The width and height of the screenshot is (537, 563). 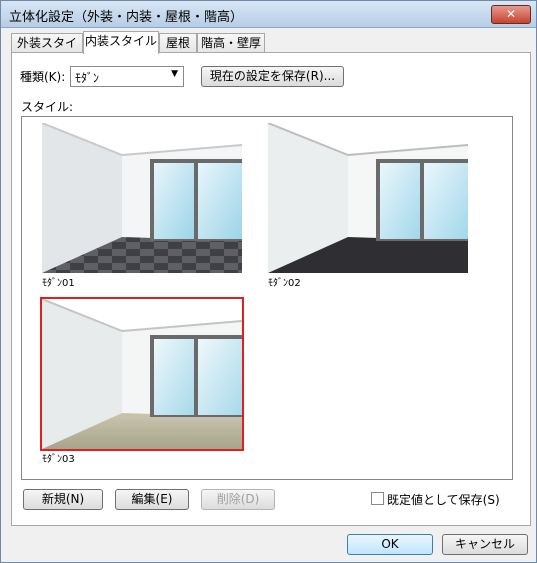 What do you see at coordinates (238, 499) in the screenshot?
I see `delete-style-button: 削除(D)` at bounding box center [238, 499].